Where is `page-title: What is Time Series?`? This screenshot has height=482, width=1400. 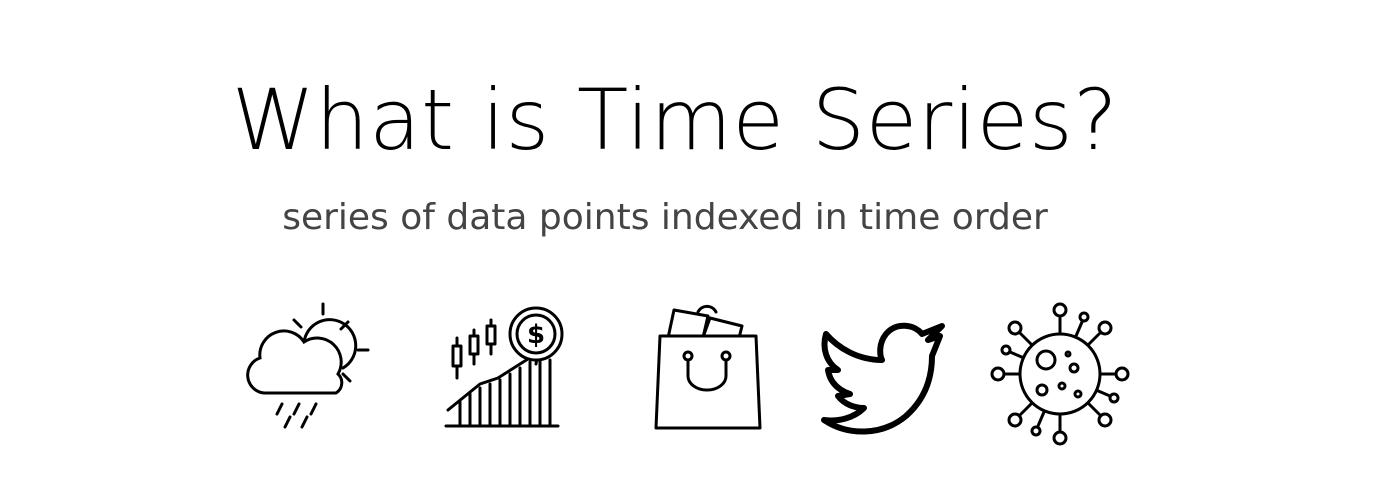 page-title: What is Time Series? is located at coordinates (675, 120).